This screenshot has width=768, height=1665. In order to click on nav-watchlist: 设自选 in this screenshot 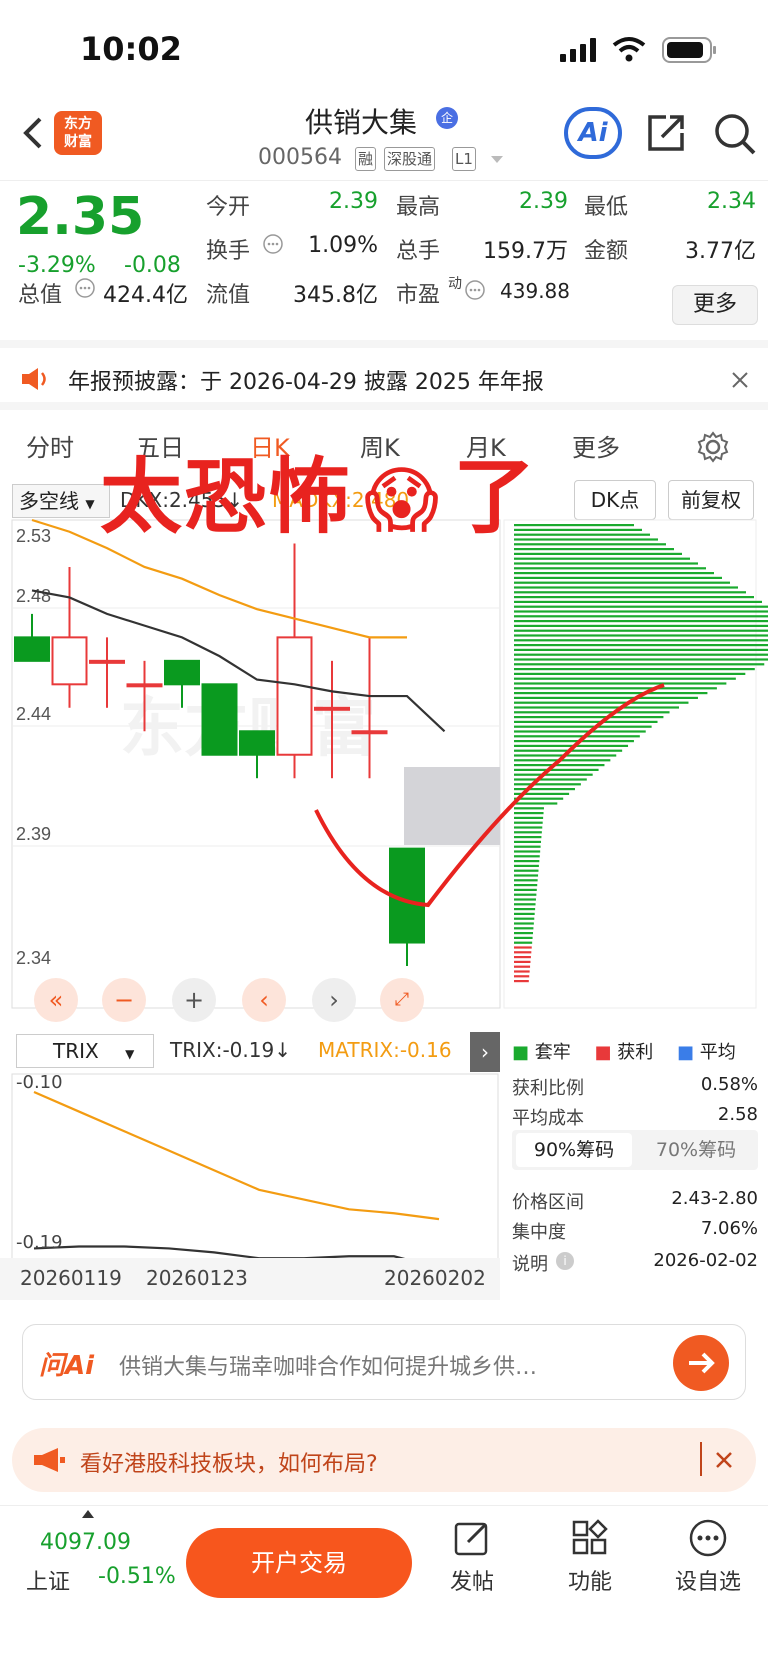, I will do `click(708, 1557)`.